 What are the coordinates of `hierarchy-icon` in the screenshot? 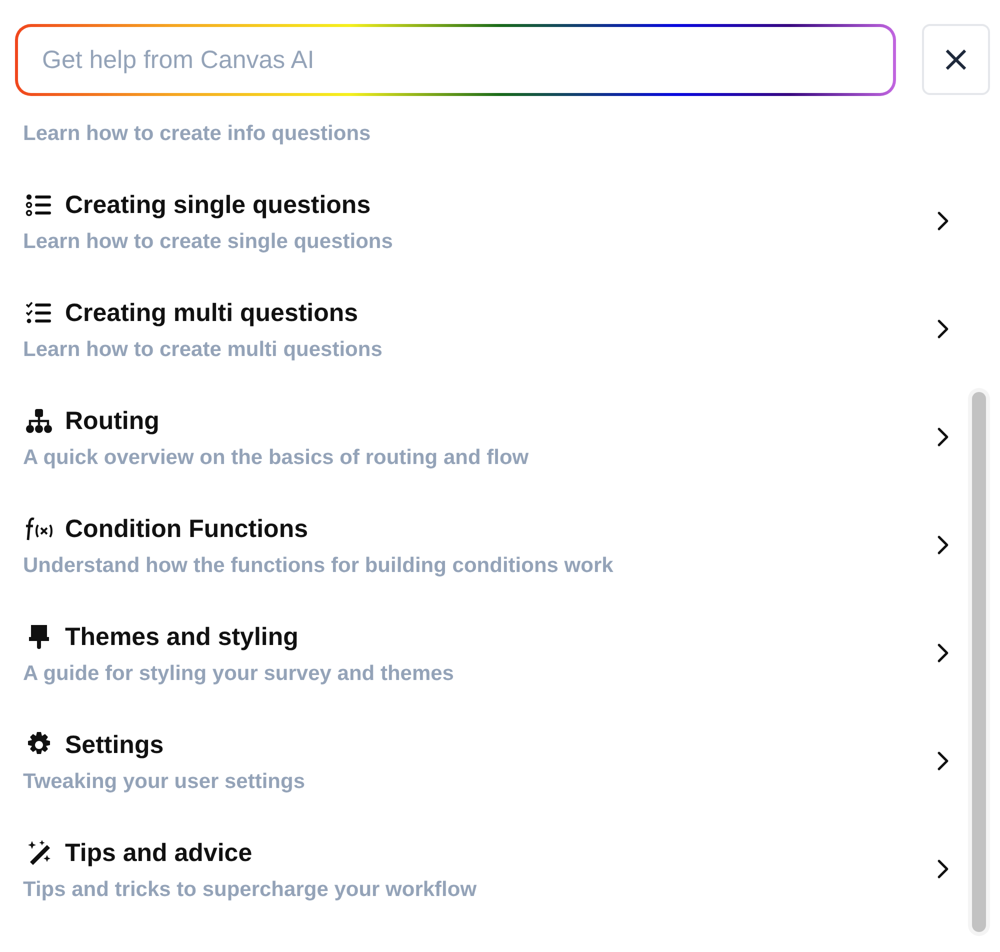 It's located at (39, 421).